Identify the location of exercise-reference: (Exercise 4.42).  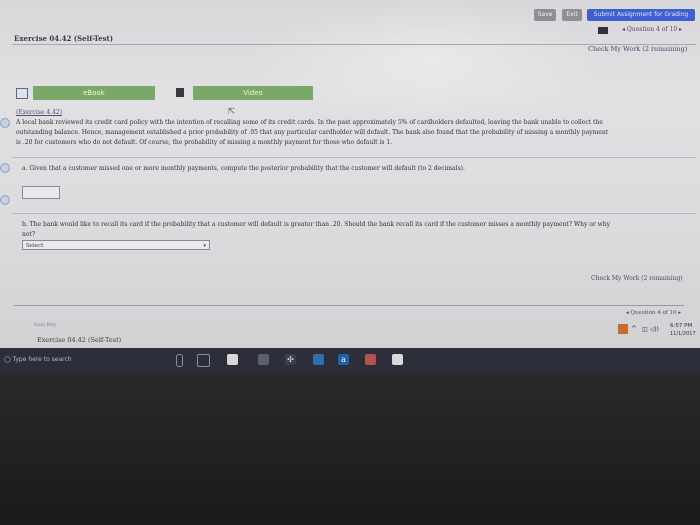
(39, 112).